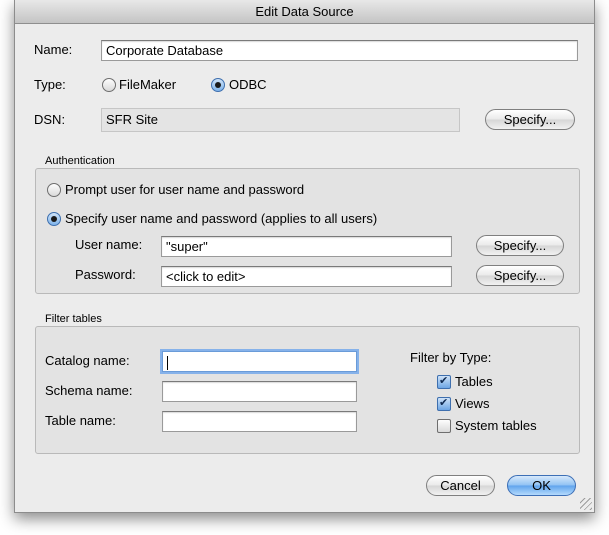 Image resolution: width=609 pixels, height=535 pixels. What do you see at coordinates (444, 426) in the screenshot?
I see `system-tables-checkbox` at bounding box center [444, 426].